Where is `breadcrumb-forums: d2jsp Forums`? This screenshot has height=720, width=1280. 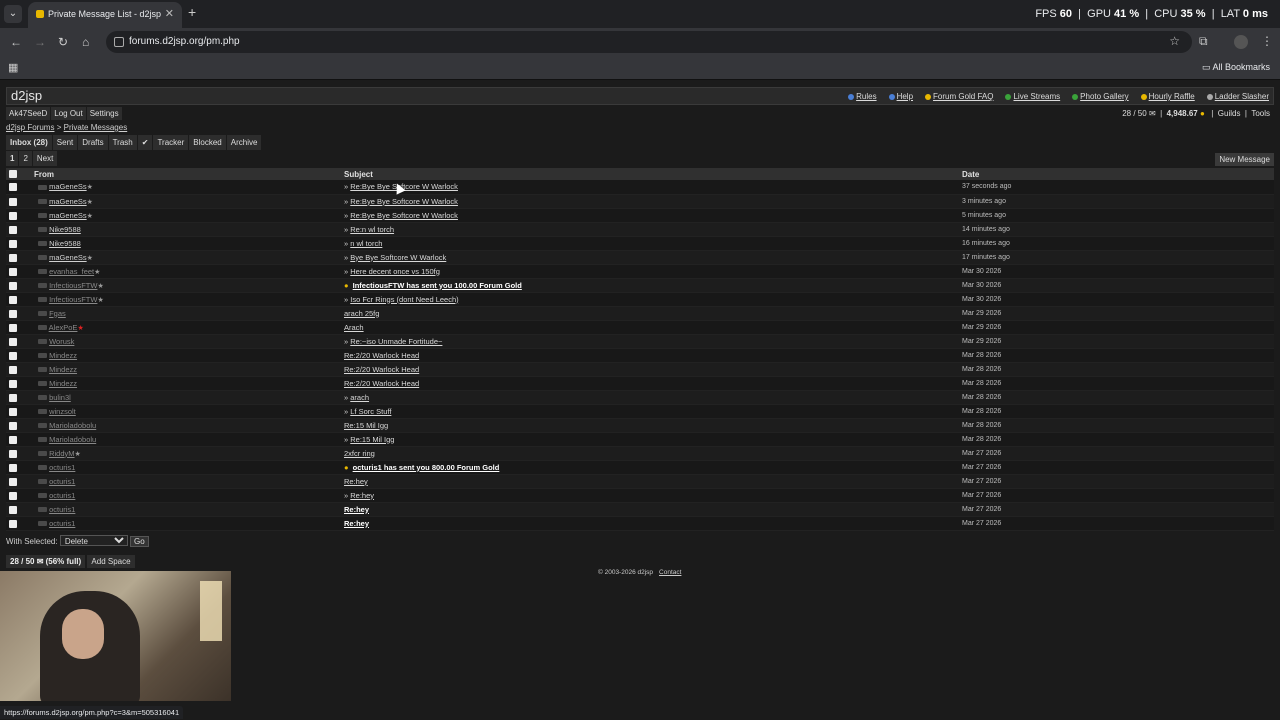 breadcrumb-forums: d2jsp Forums is located at coordinates (30, 127).